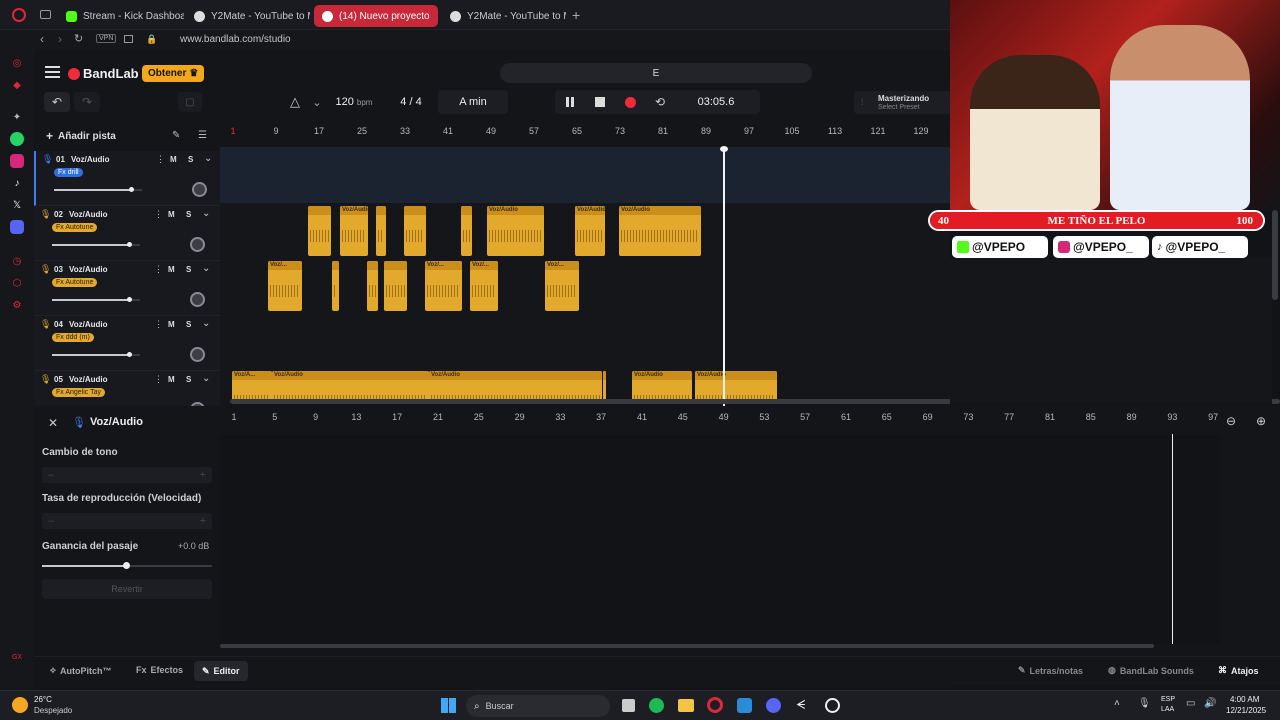 This screenshot has height=720, width=1280. I want to click on language-code: ESP, so click(1168, 699).